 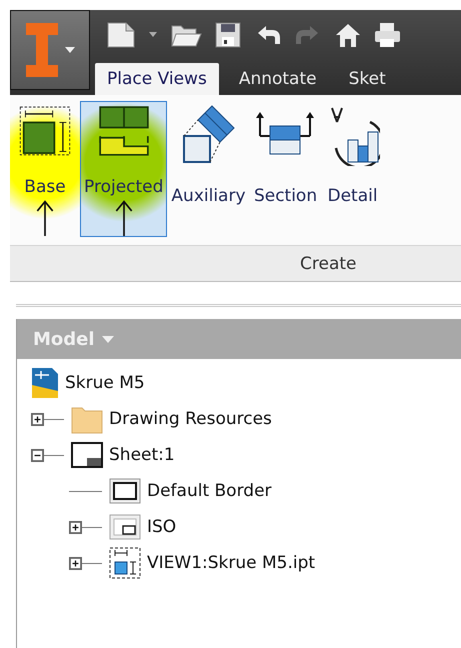 I want to click on drawing-view-icon, so click(x=125, y=563).